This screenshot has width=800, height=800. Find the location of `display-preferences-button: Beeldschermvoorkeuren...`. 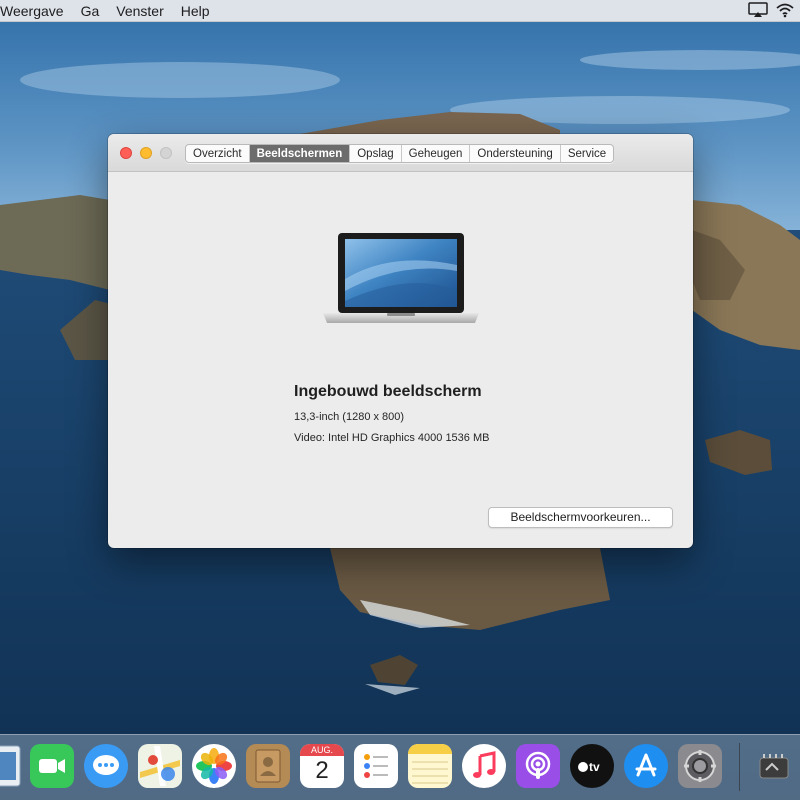

display-preferences-button: Beeldschermvoorkeuren... is located at coordinates (580, 517).